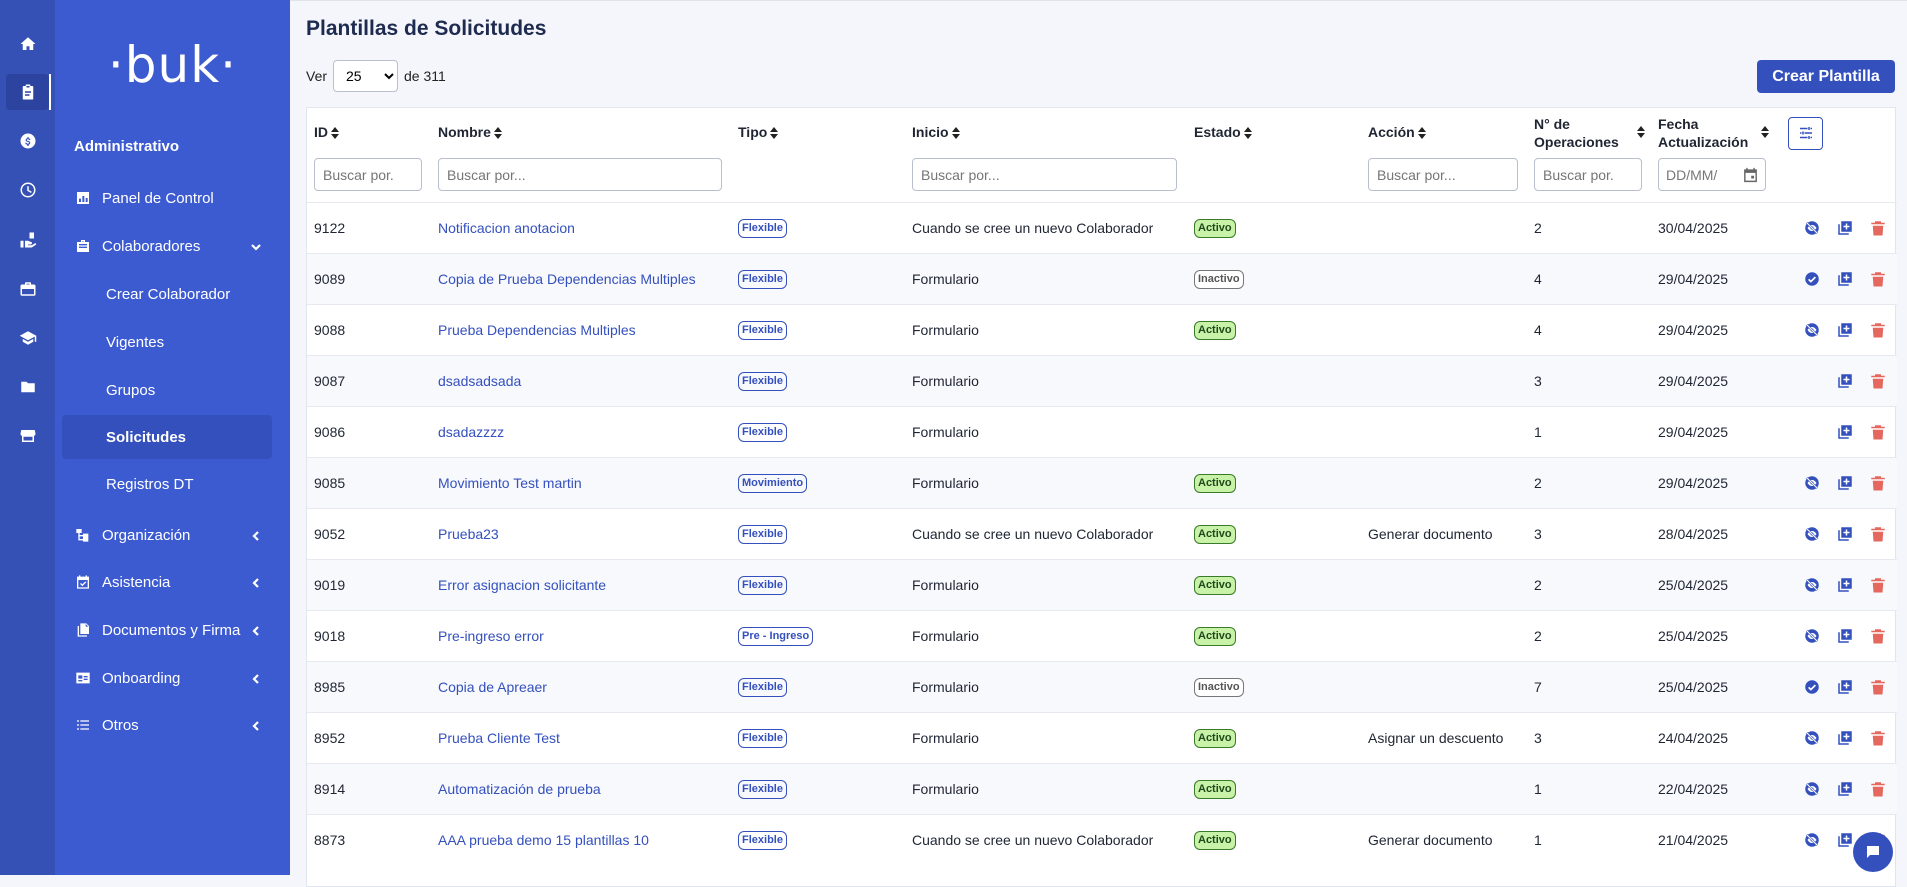 The height and width of the screenshot is (887, 1907). Describe the element at coordinates (167, 437) in the screenshot. I see `sidebar-subitem-solicitudes: Solicitudes` at that location.